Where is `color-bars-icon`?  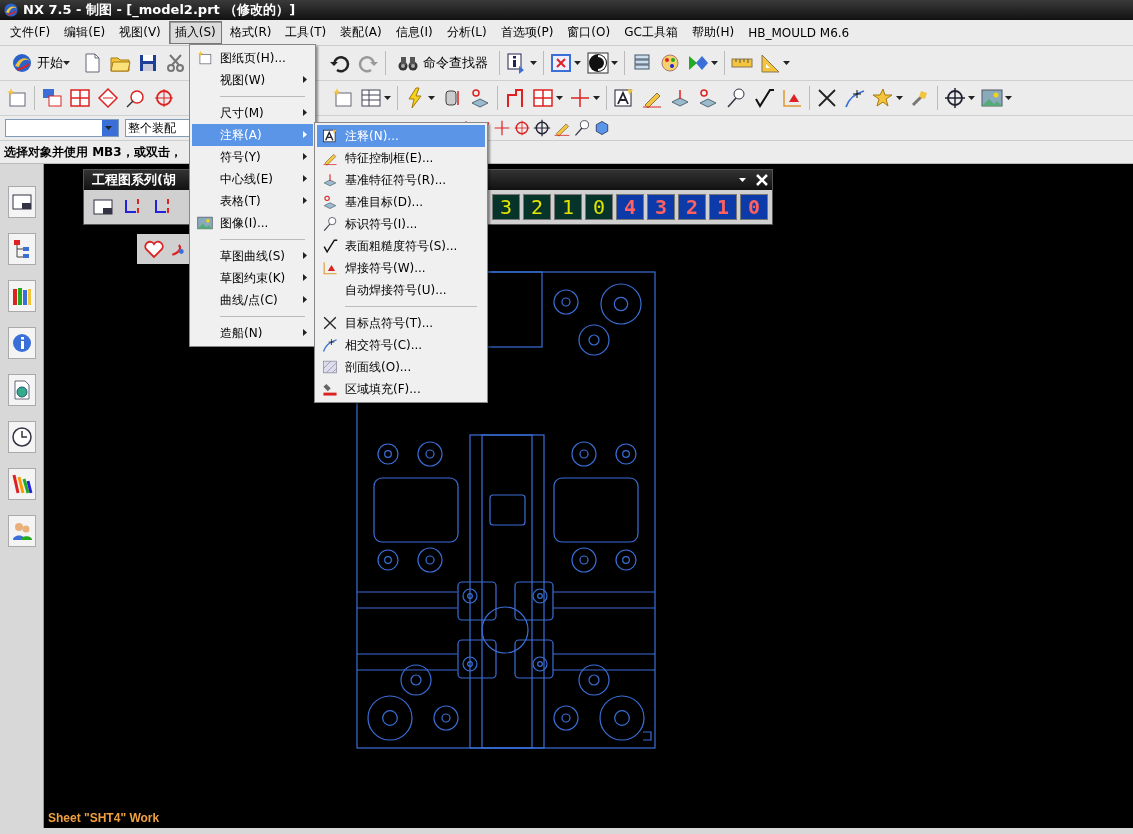 color-bars-icon is located at coordinates (21, 484).